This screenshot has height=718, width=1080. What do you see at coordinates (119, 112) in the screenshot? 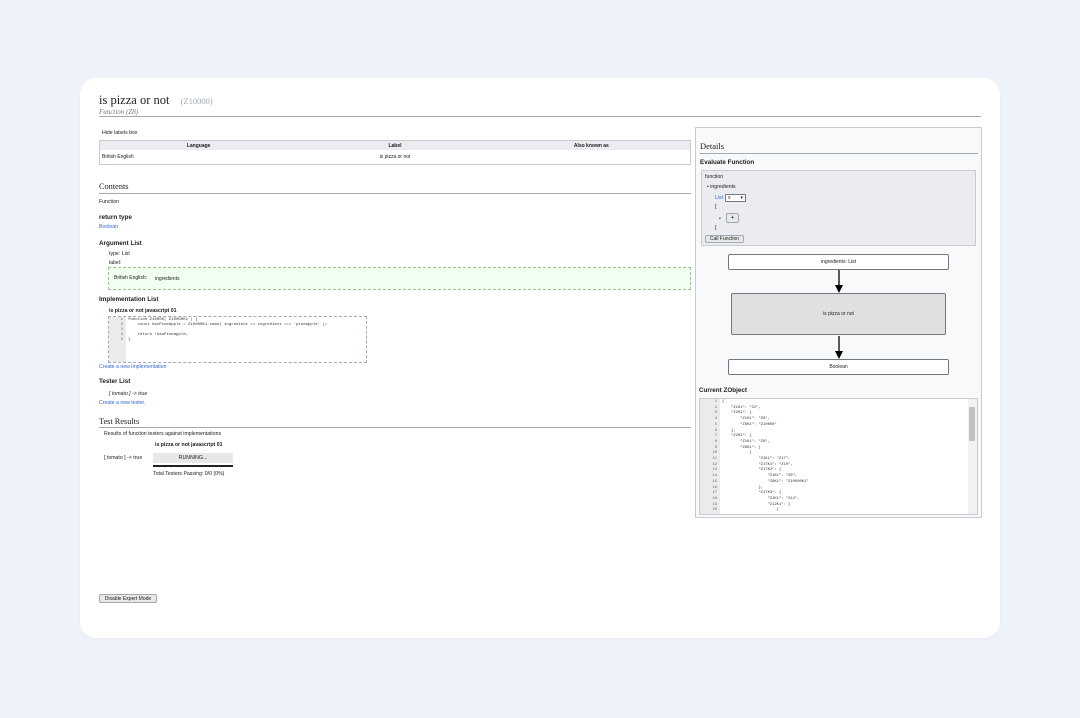
I see `page-subtitle: Function (Z8)` at bounding box center [119, 112].